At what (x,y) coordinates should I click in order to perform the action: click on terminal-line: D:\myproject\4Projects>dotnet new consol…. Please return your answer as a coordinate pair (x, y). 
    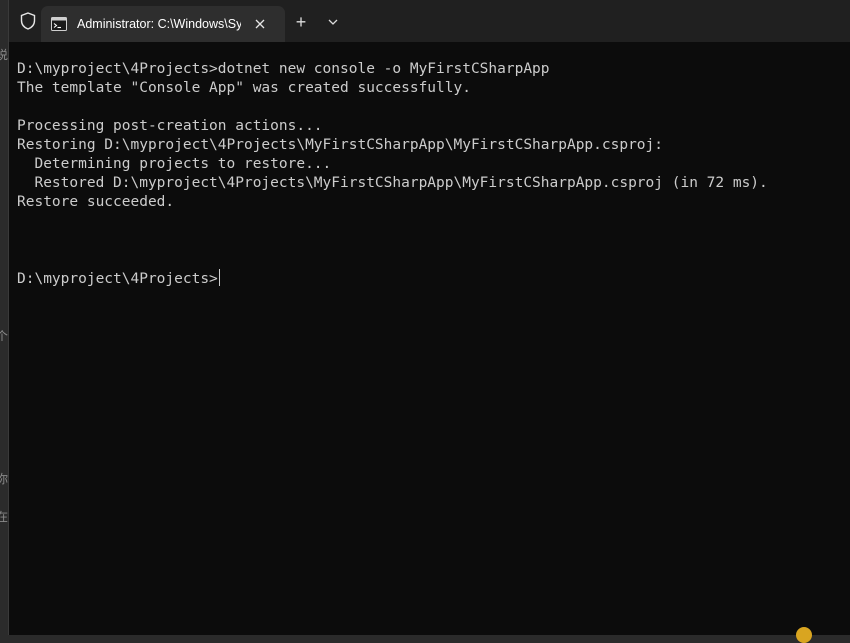
    Looking at the image, I should click on (283, 69).